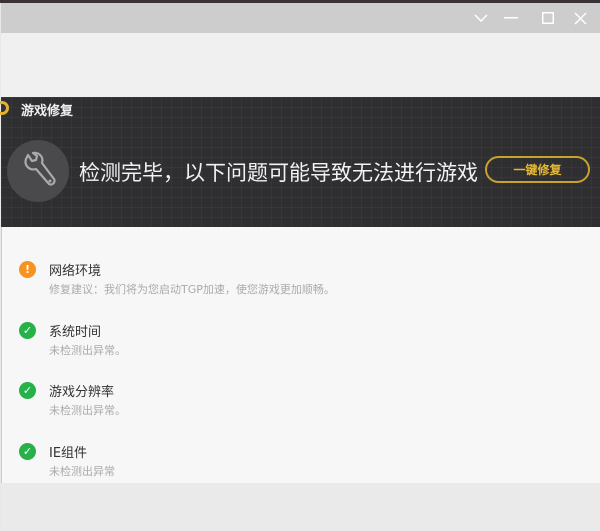 The image size is (600, 531). I want to click on warning-icon: !, so click(27, 269).